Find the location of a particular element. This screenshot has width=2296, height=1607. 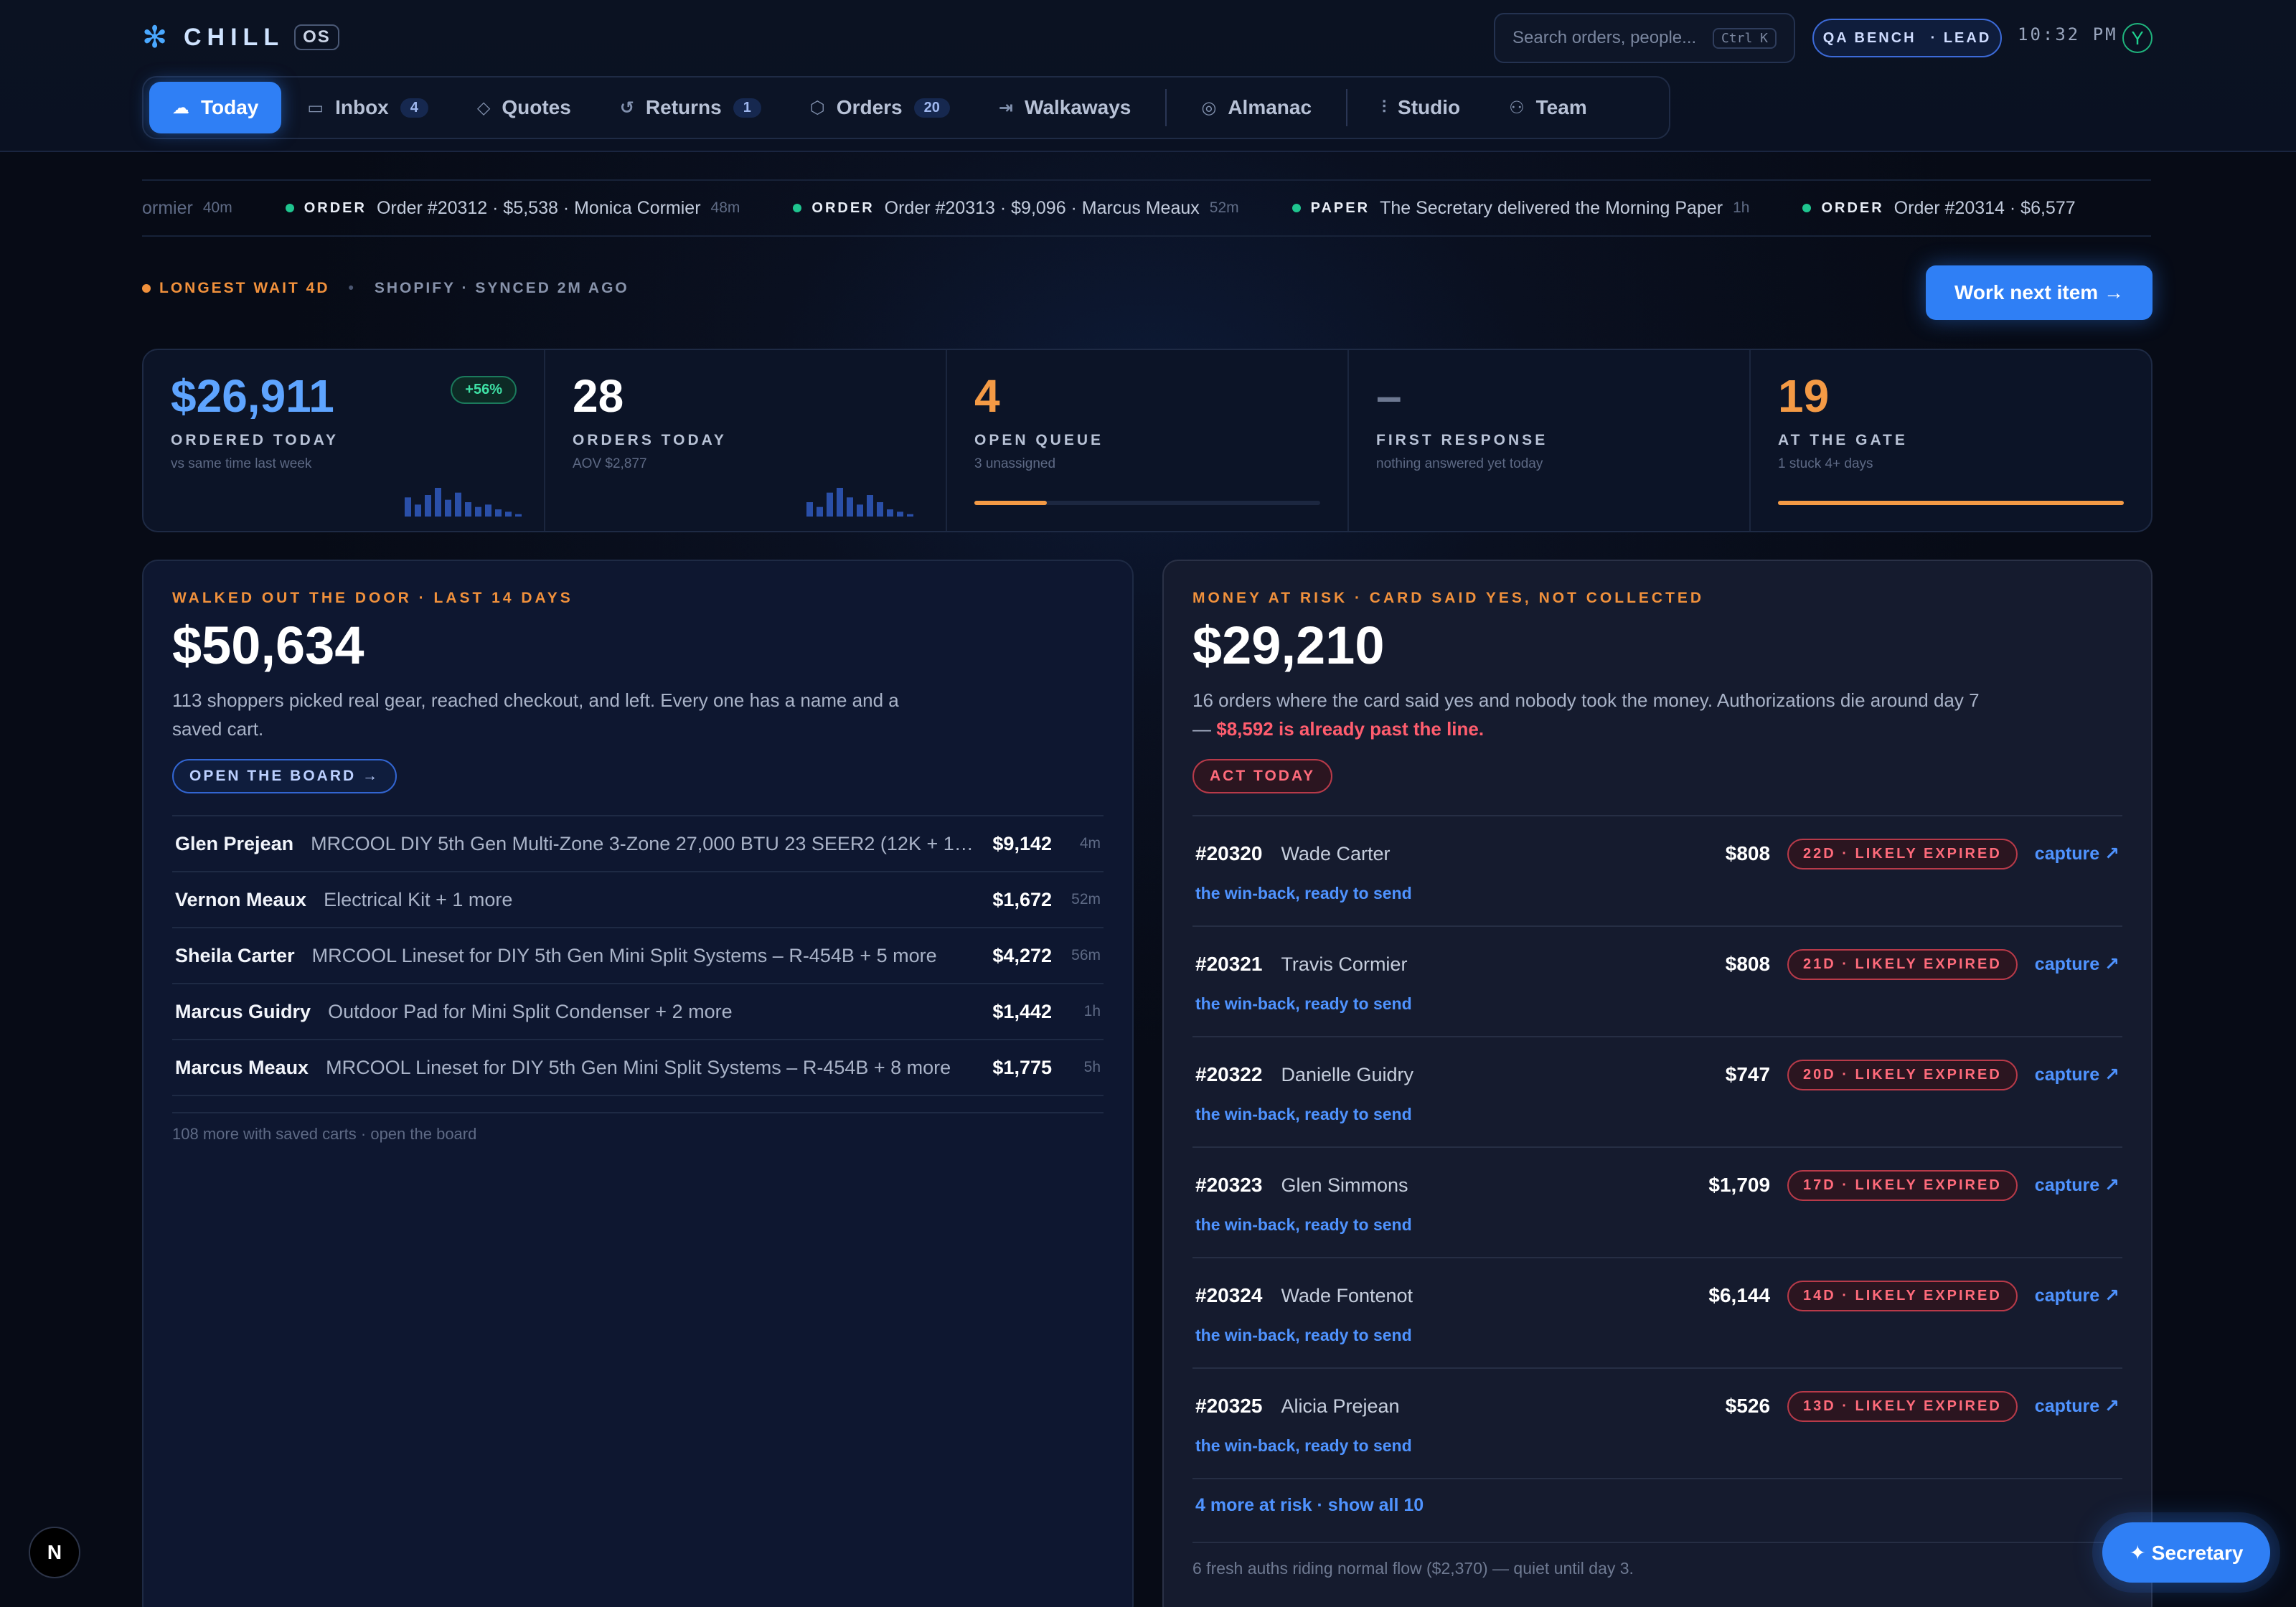

status-badge: 13D · LIKELY EXPIRED is located at coordinates (1903, 1406).